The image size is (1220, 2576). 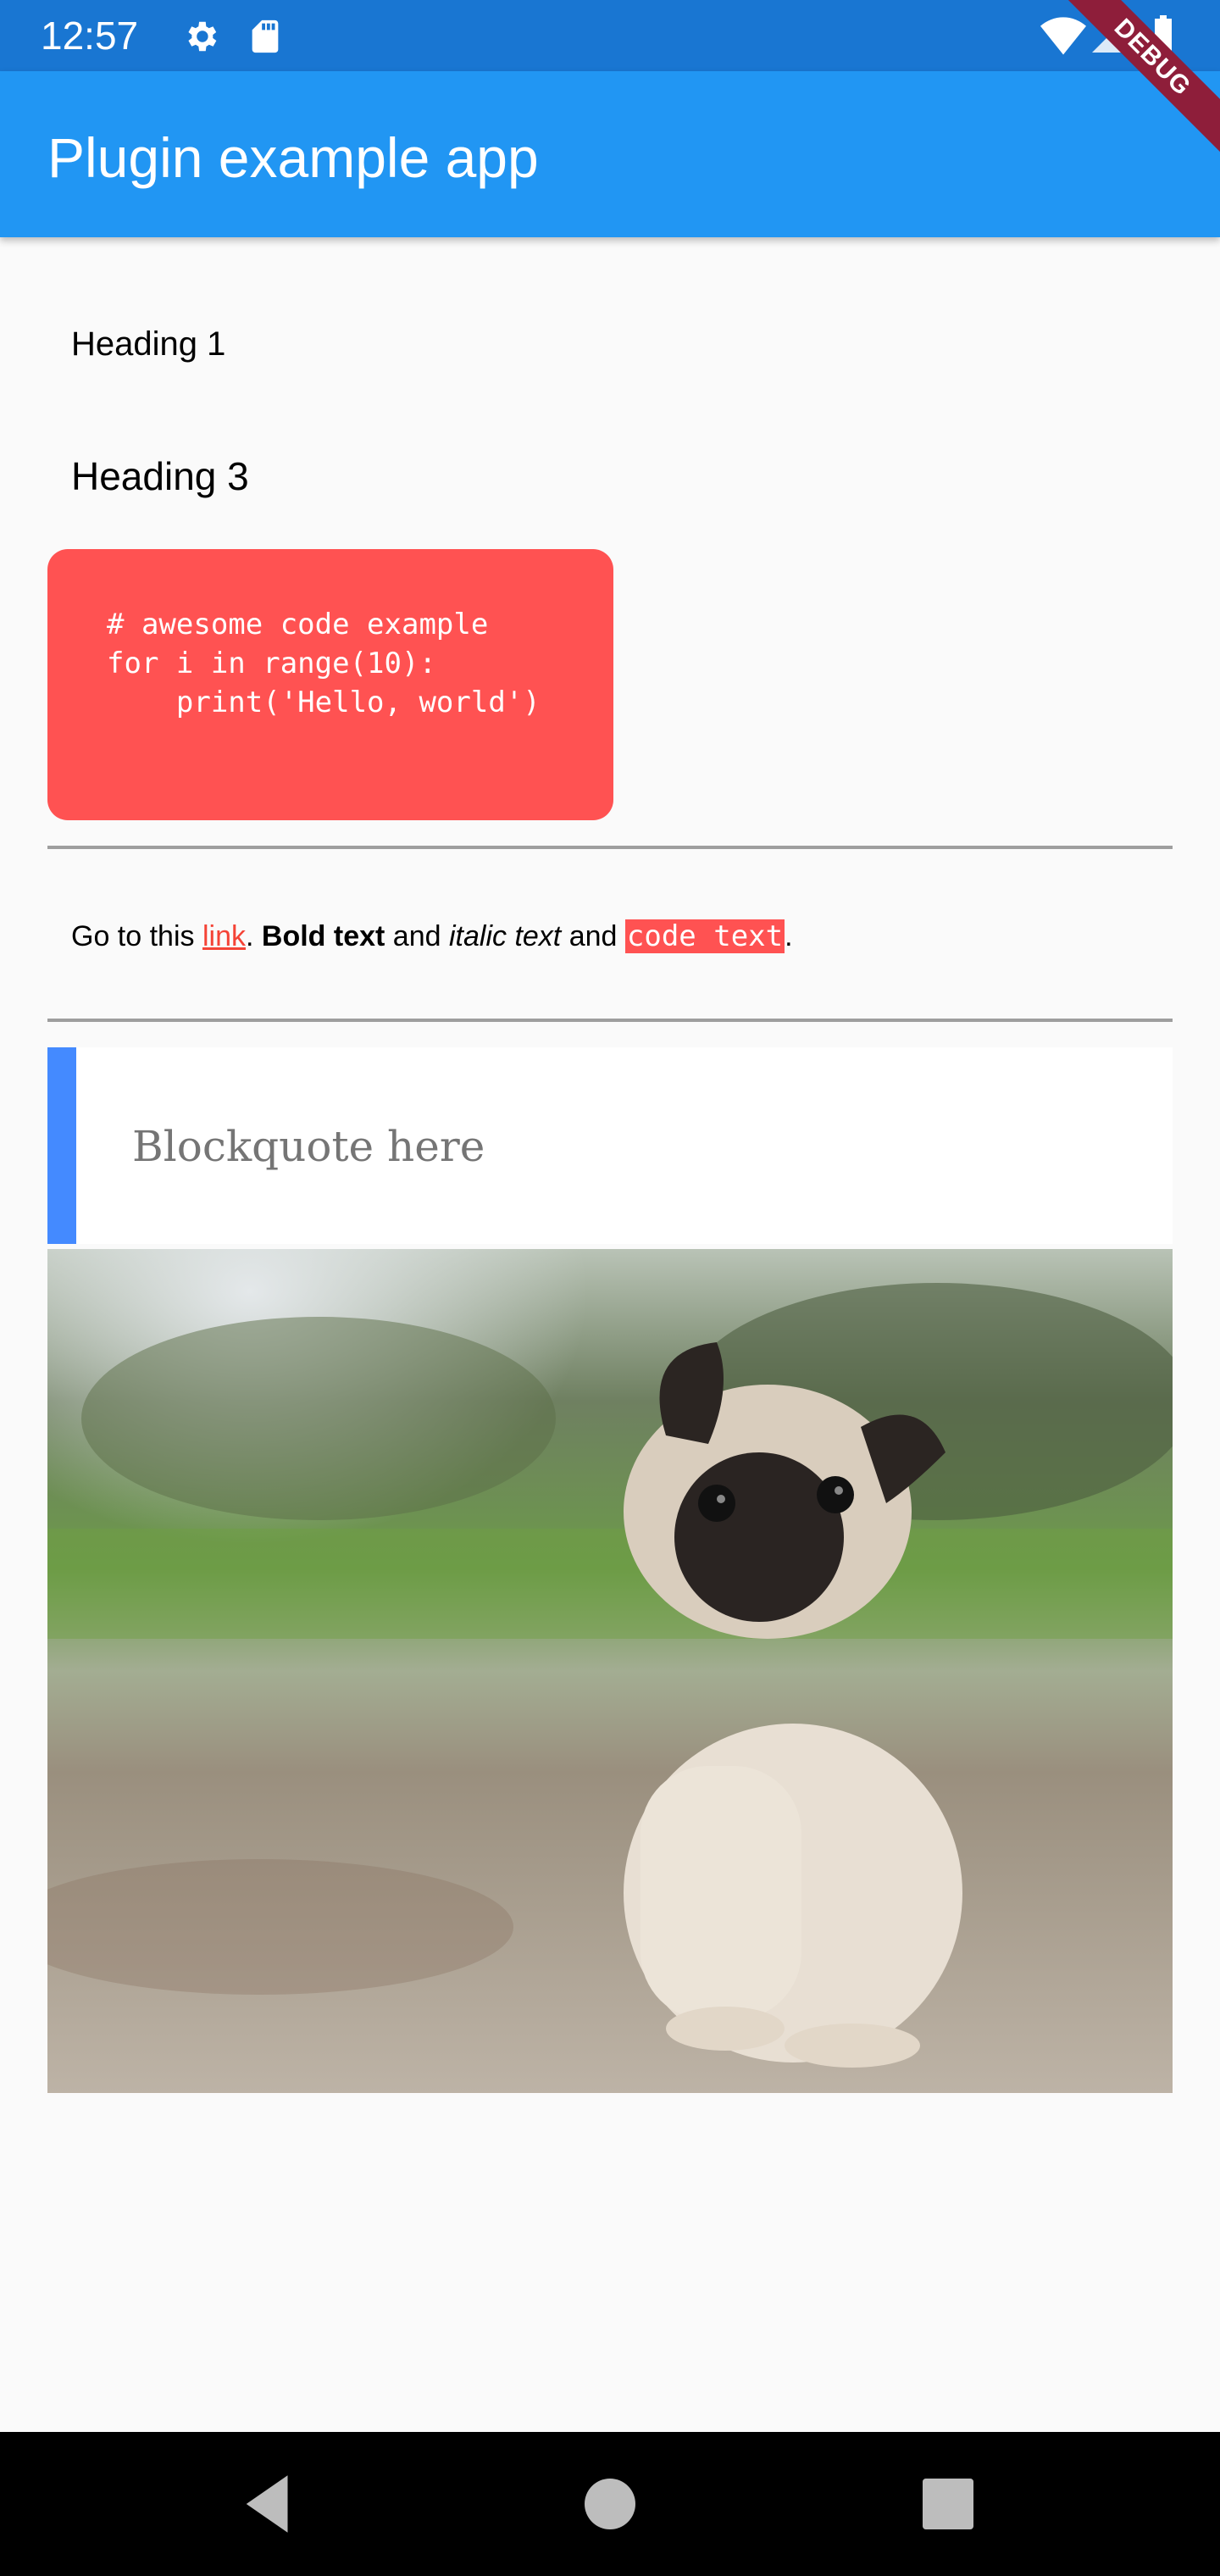 What do you see at coordinates (202, 36) in the screenshot?
I see `settings-icon` at bounding box center [202, 36].